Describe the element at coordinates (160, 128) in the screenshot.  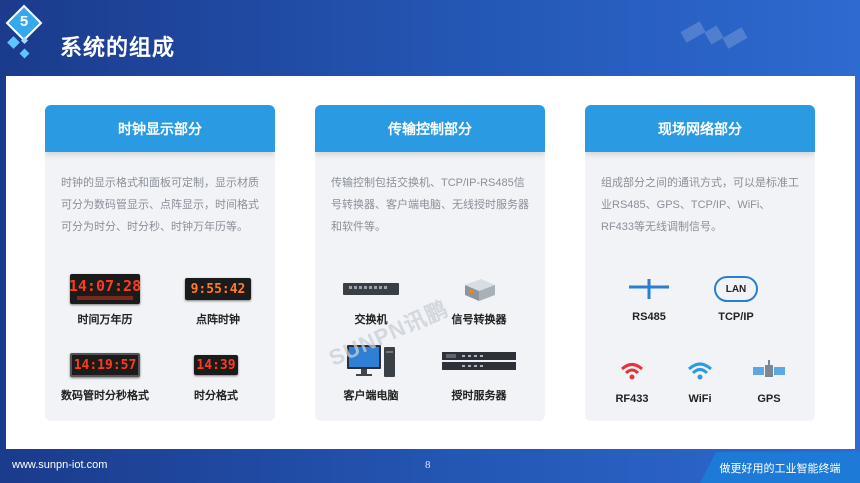
I see `card-title: 时钟显示部分` at that location.